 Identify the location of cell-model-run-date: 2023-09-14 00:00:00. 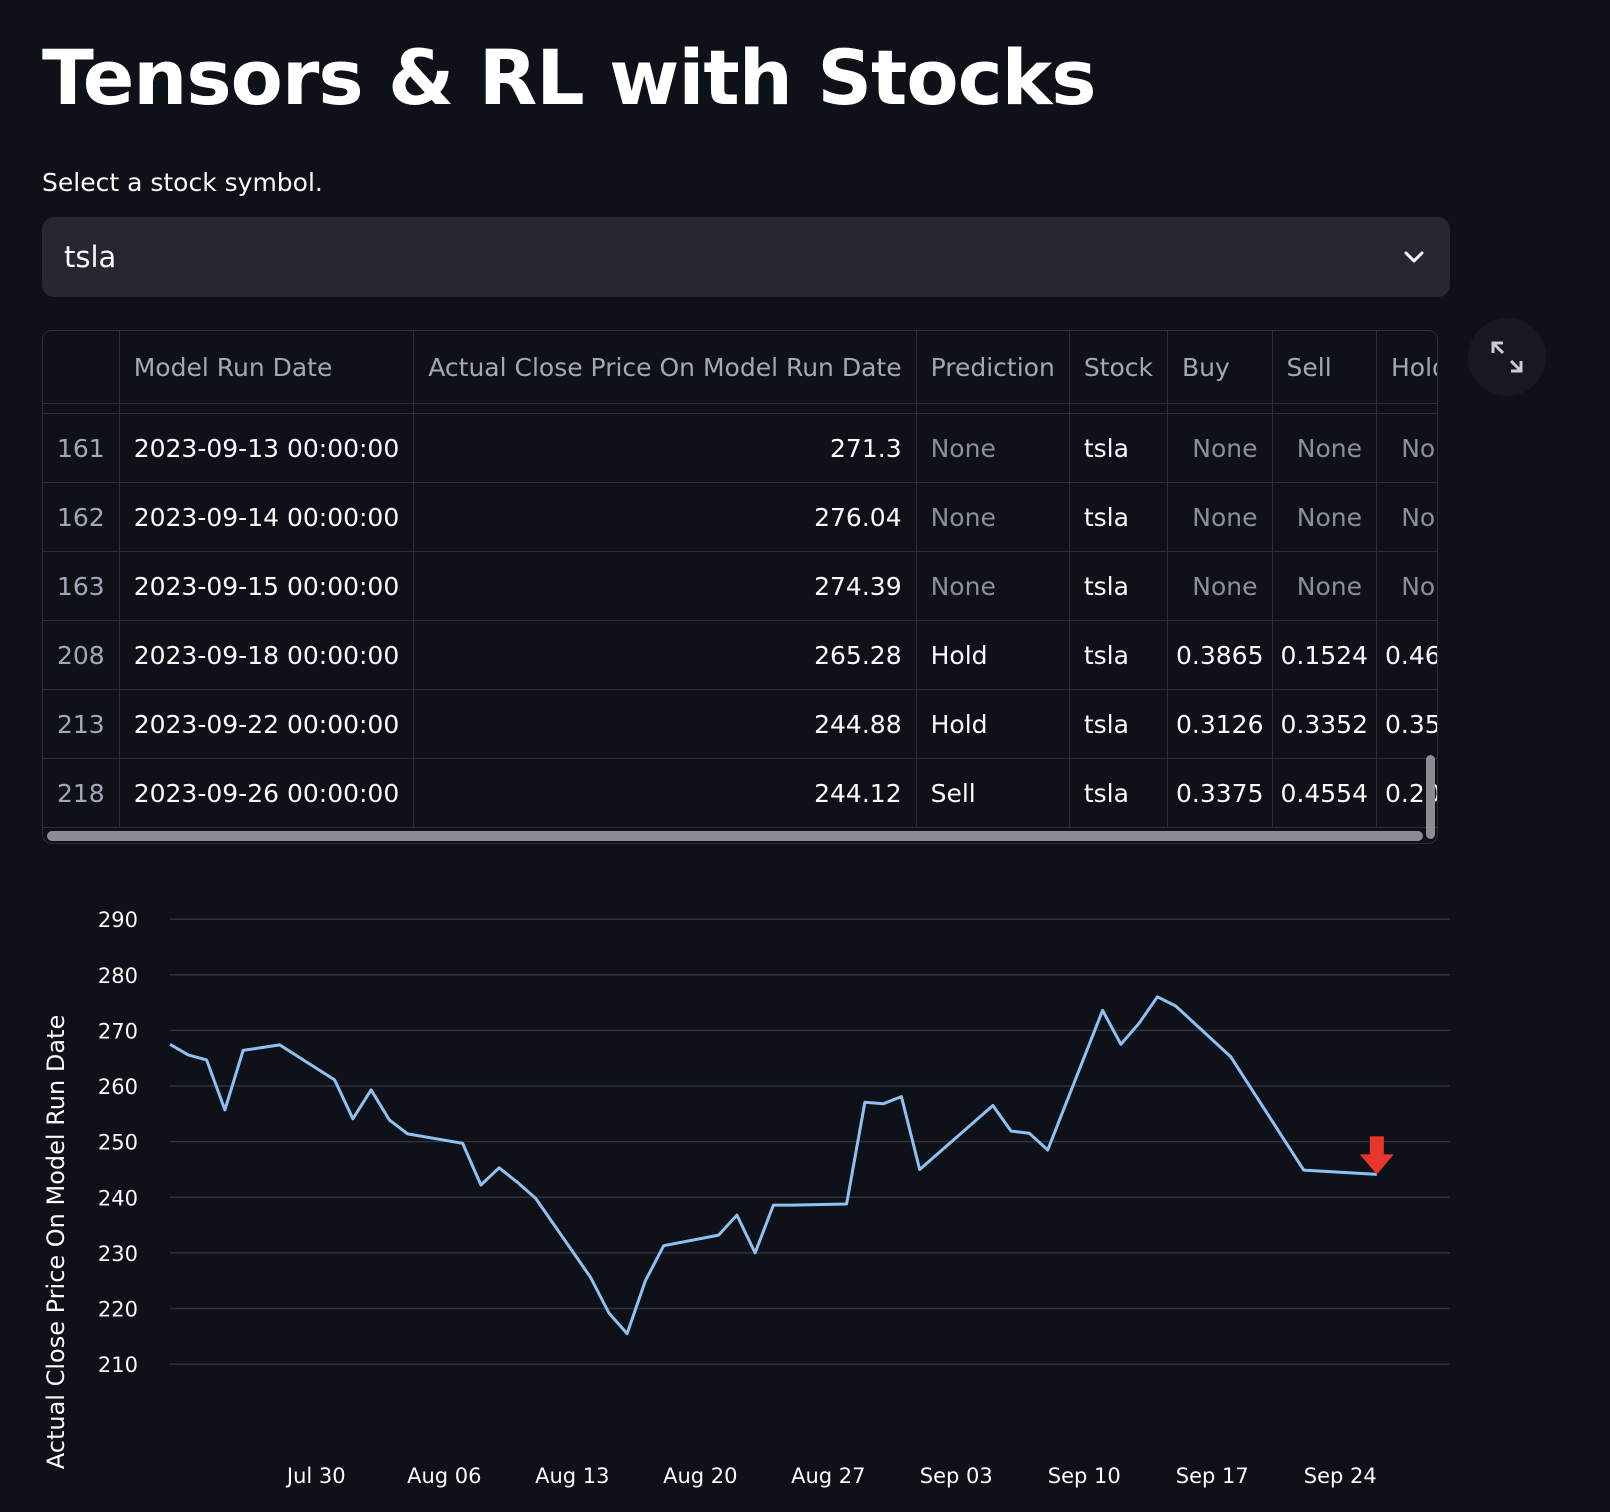
(267, 517).